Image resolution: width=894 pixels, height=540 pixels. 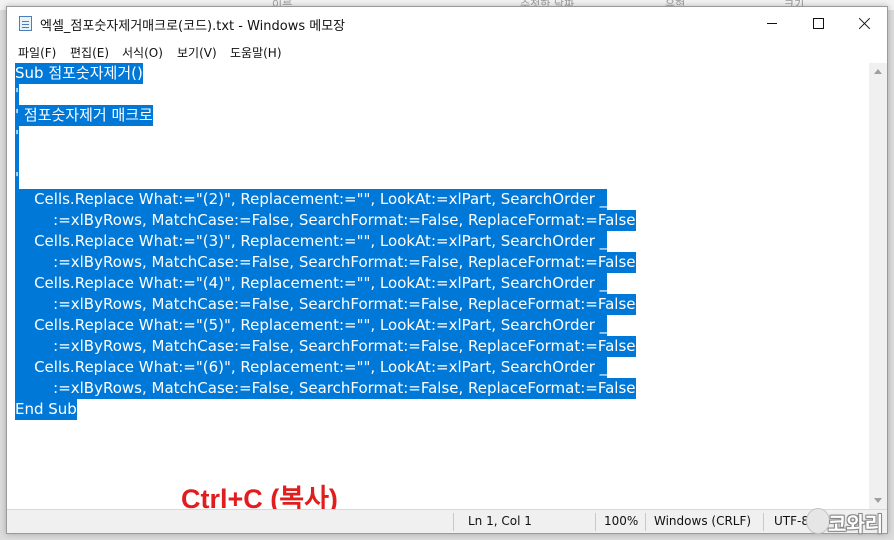 I want to click on maximize-button, so click(x=818, y=23).